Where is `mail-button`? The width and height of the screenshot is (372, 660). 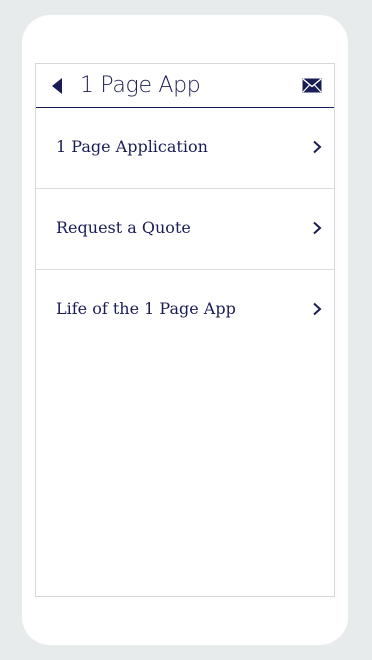
mail-button is located at coordinates (312, 85).